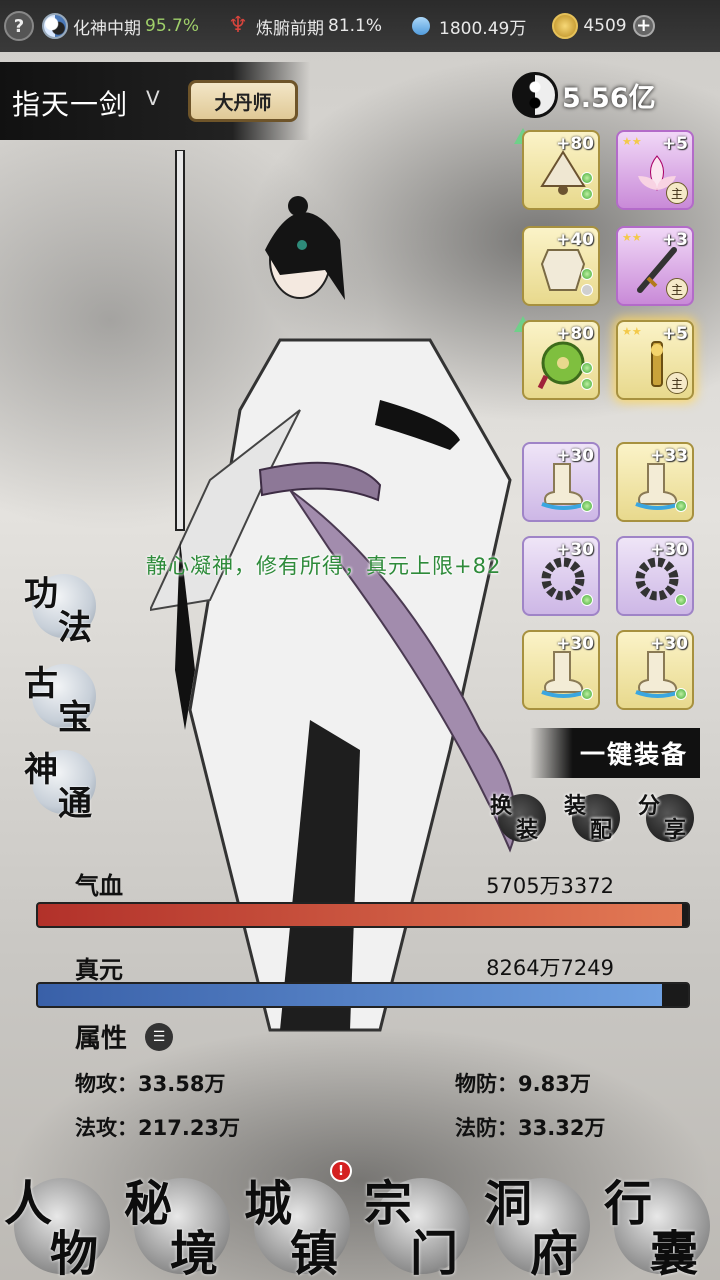 The height and width of the screenshot is (1280, 720). What do you see at coordinates (643, 26) in the screenshot?
I see `add-gold-button: +` at bounding box center [643, 26].